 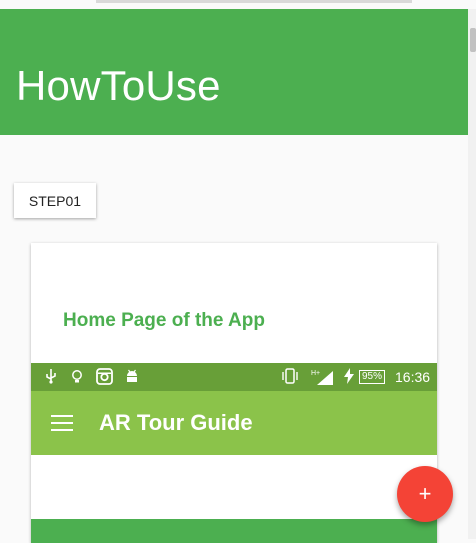 What do you see at coordinates (51, 377) in the screenshot?
I see `usb-icon` at bounding box center [51, 377].